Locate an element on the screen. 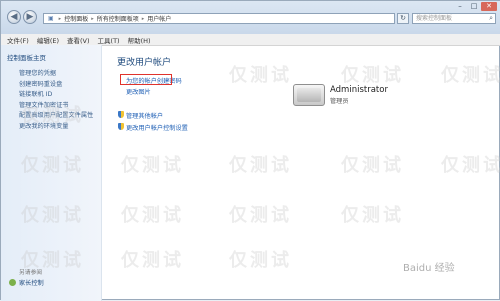 This screenshot has width=500, height=301. breadcrumb-all-items: 所有控制面板项 is located at coordinates (118, 18).